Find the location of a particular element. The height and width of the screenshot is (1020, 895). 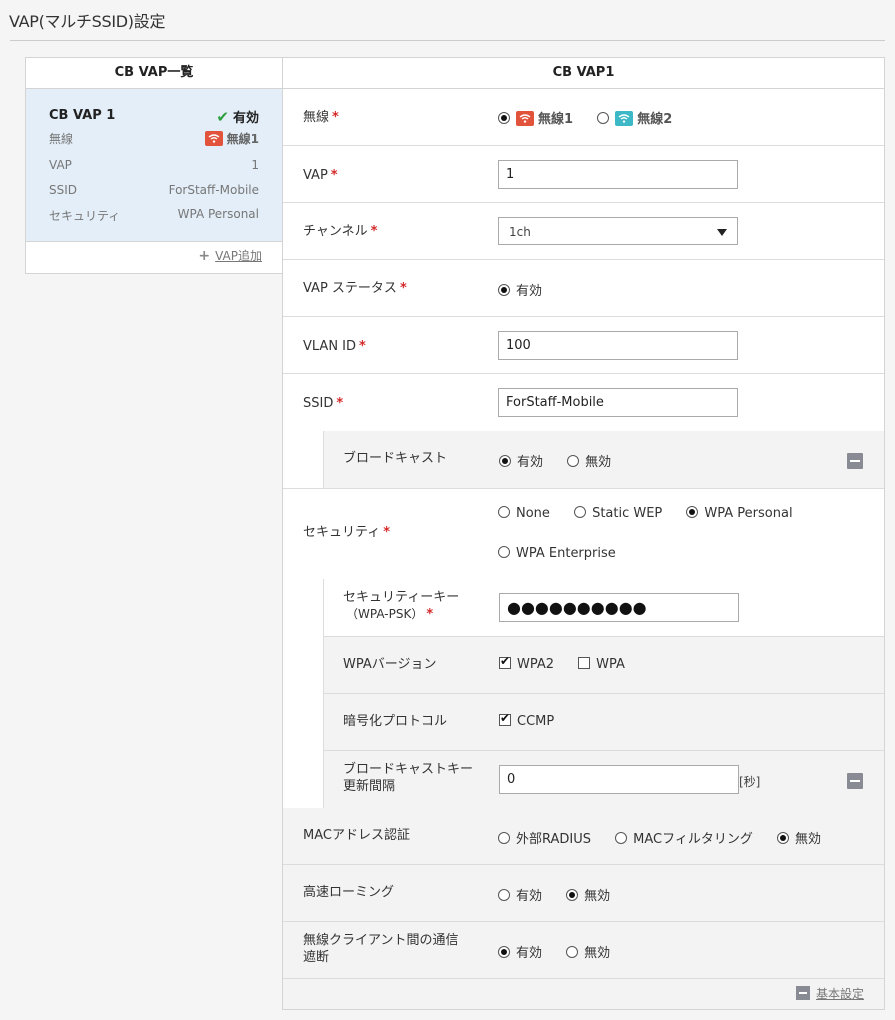

mac-auth-row: MACアドレス認証 外部RADIUS MACフィルタリング 無効 is located at coordinates (583, 836).